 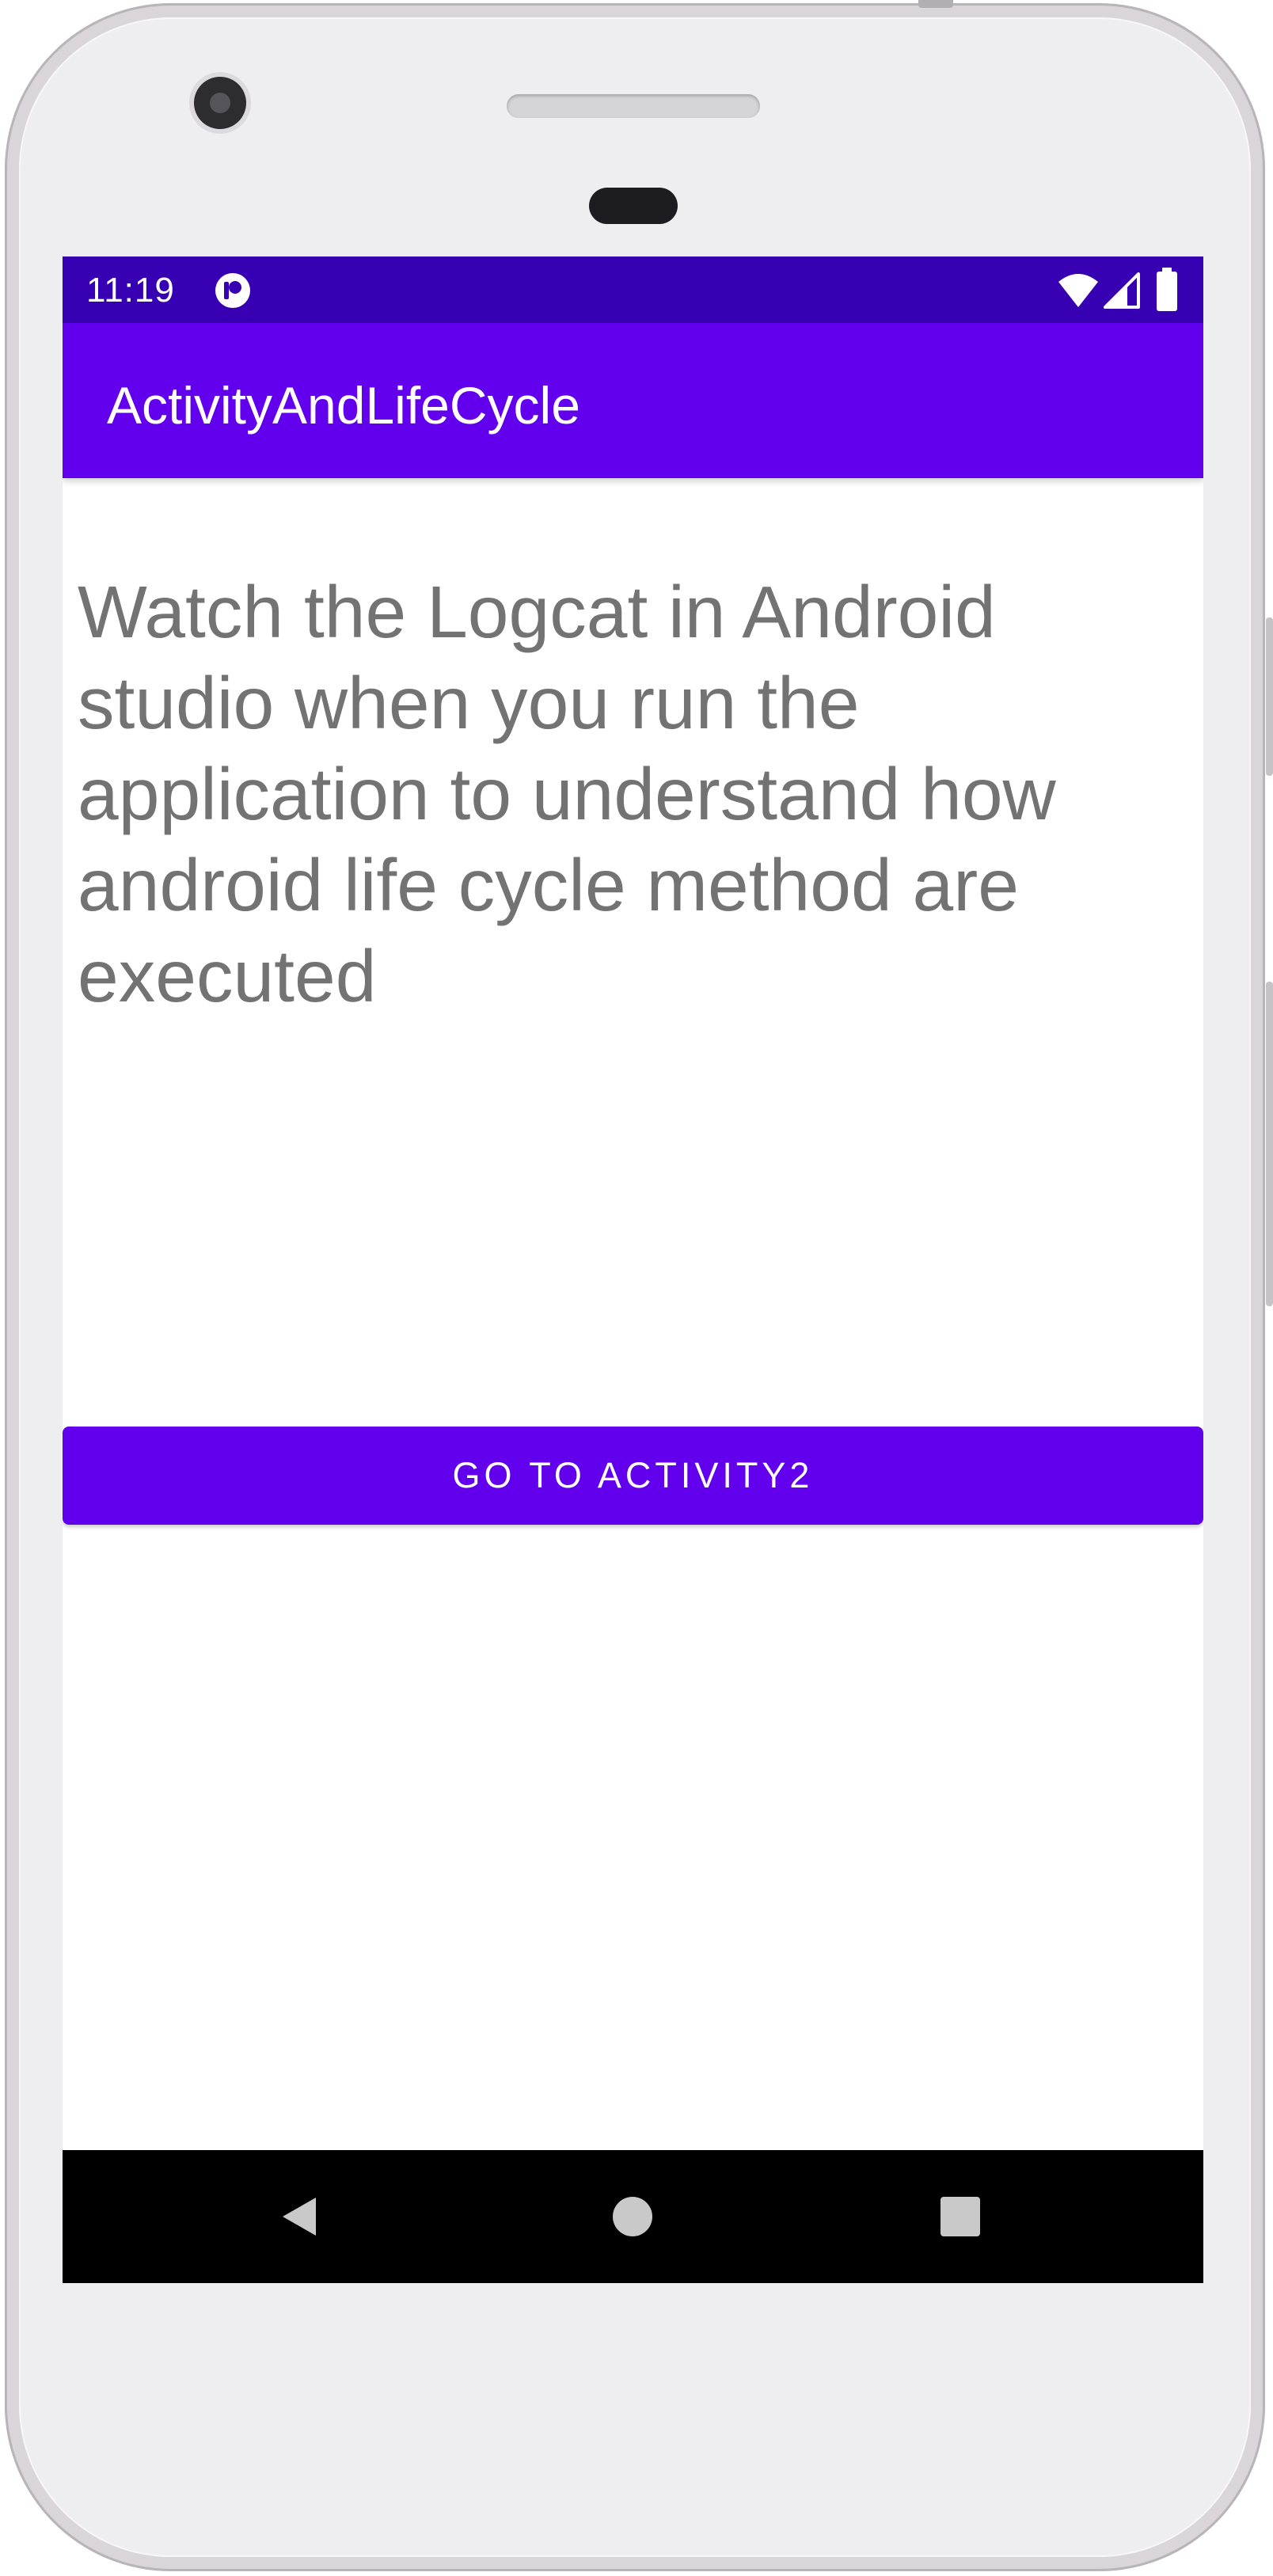 What do you see at coordinates (960, 2216) in the screenshot?
I see `recents-icon` at bounding box center [960, 2216].